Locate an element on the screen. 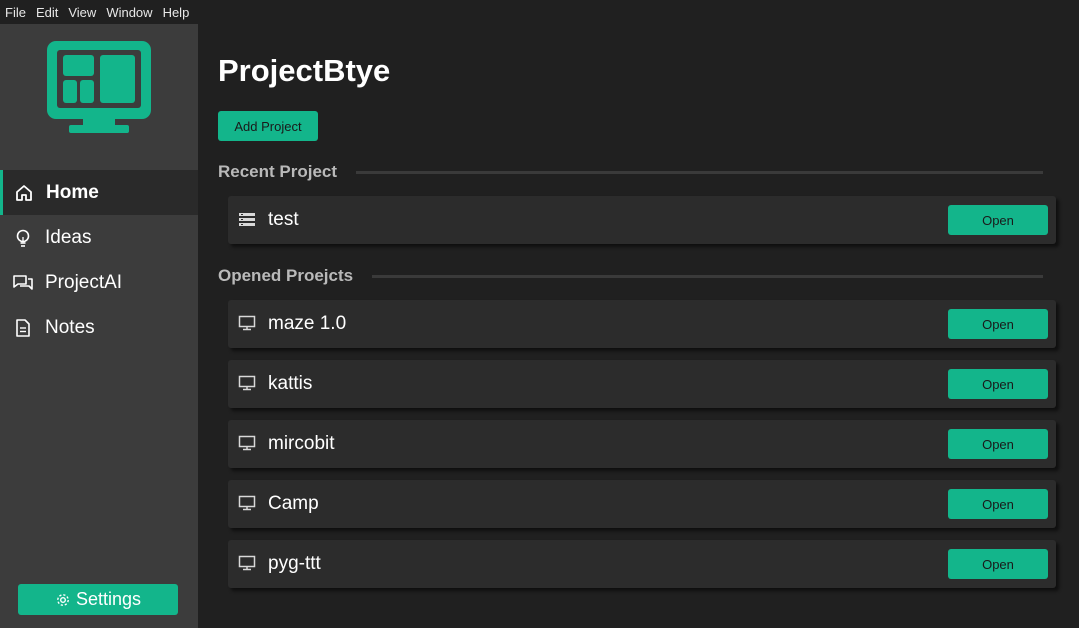 This screenshot has width=1079, height=628. sidebar-item-ideas: Ideas is located at coordinates (99, 237).